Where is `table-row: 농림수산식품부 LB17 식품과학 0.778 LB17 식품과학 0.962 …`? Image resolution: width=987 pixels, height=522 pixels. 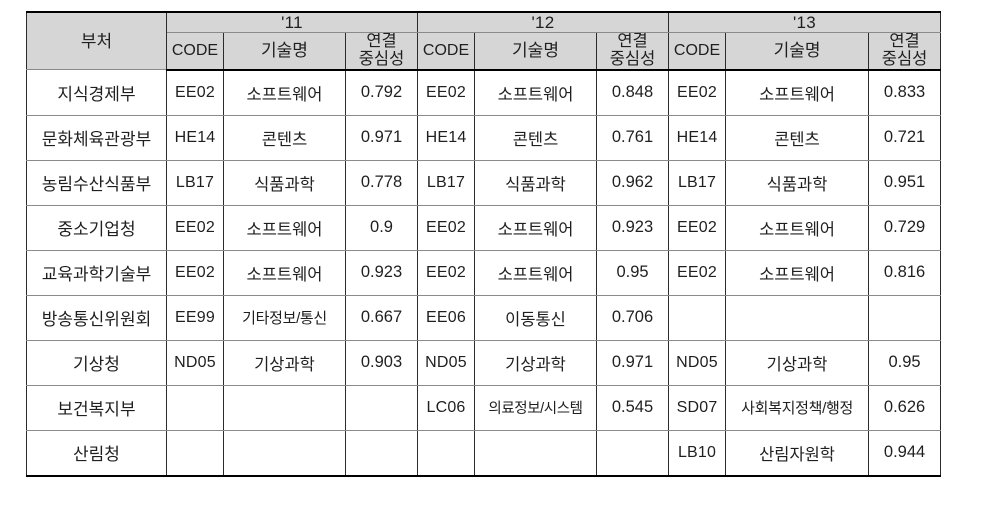 table-row: 농림수산식품부 LB17 식품과학 0.778 LB17 식품과학 0.962 … is located at coordinates (484, 182).